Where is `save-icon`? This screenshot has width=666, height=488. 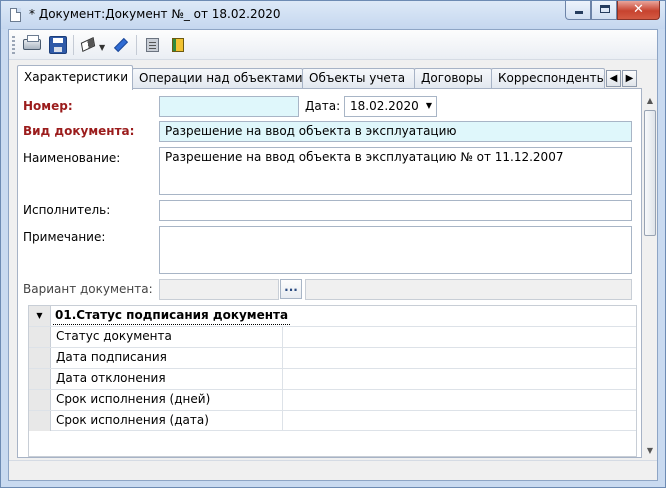 save-icon is located at coordinates (58, 45).